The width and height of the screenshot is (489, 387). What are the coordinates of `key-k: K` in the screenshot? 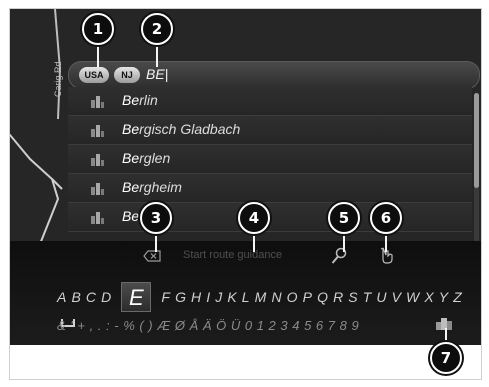 It's located at (231, 297).